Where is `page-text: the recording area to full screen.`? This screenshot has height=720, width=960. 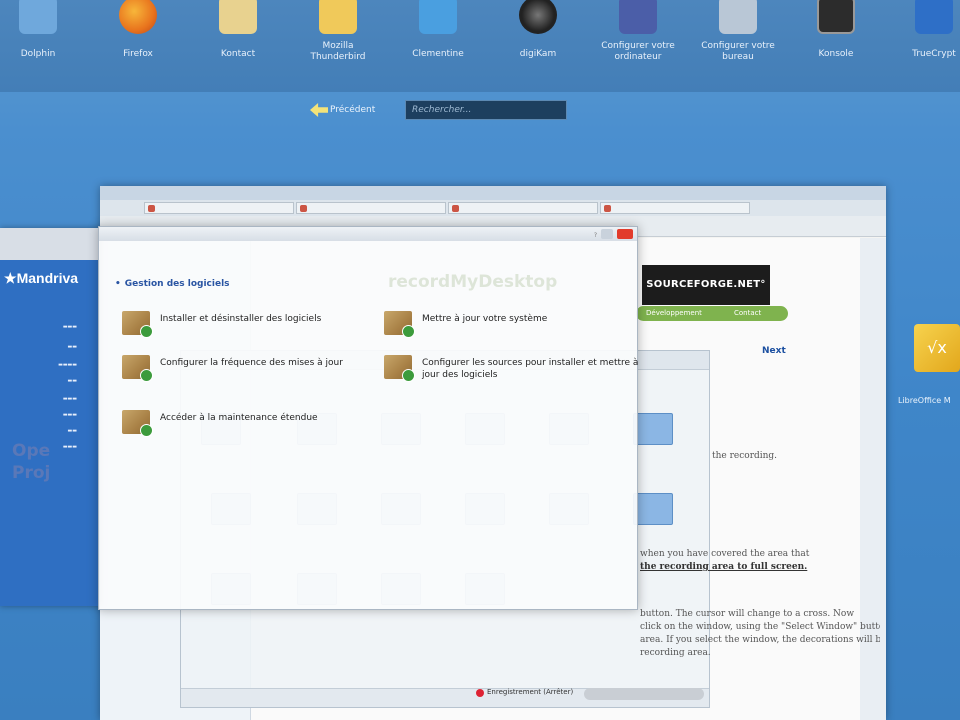 page-text: the recording area to full screen. is located at coordinates (723, 567).